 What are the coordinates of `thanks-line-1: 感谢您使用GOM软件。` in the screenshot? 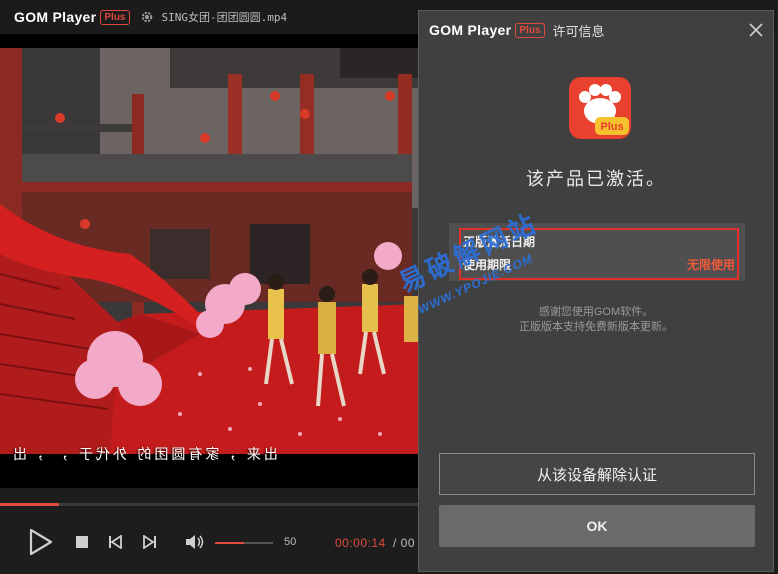 It's located at (596, 312).